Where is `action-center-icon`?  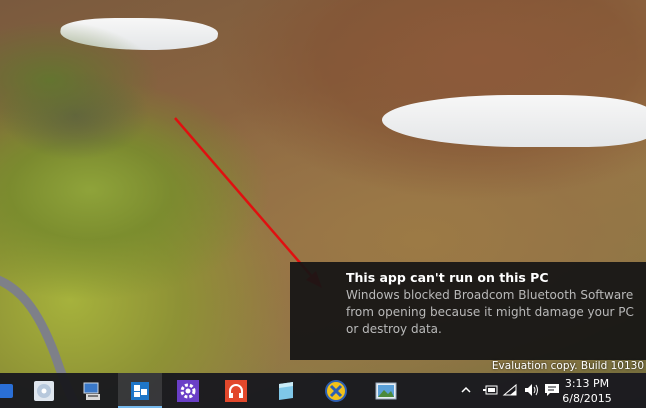 action-center-icon is located at coordinates (552, 390).